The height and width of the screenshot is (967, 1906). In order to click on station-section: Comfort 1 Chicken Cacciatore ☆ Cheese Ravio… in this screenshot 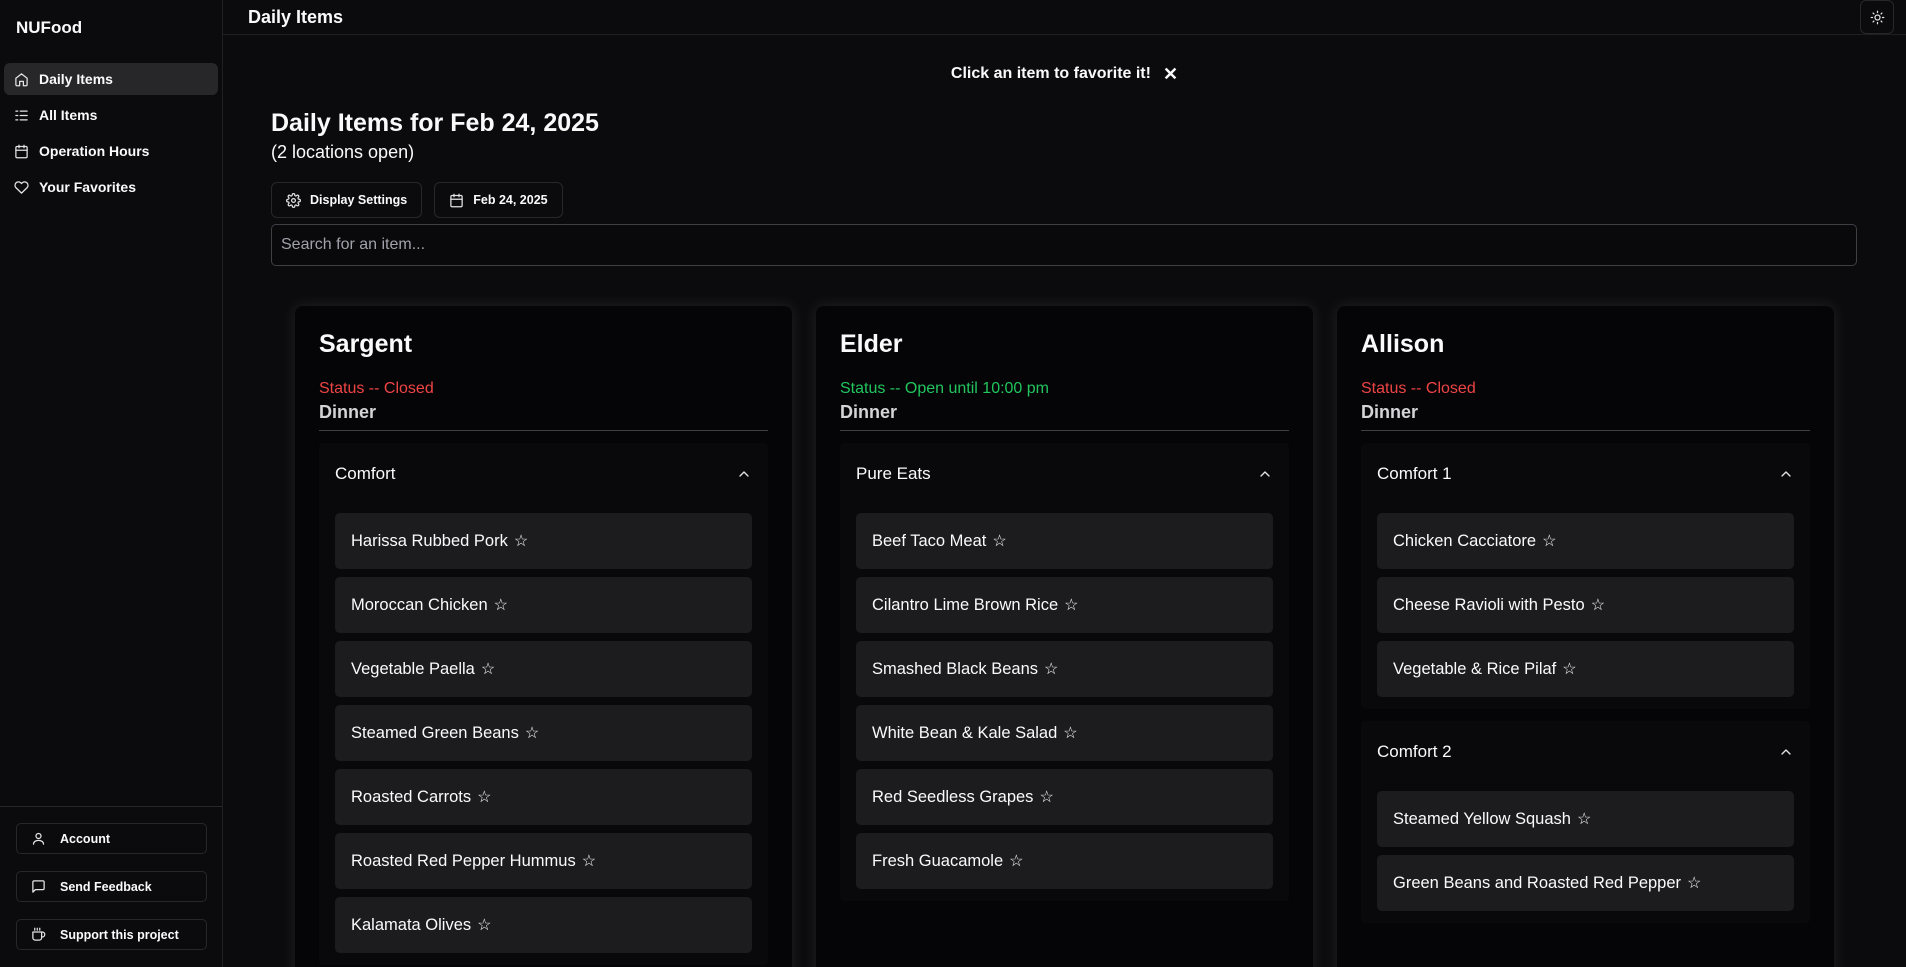, I will do `click(1585, 576)`.